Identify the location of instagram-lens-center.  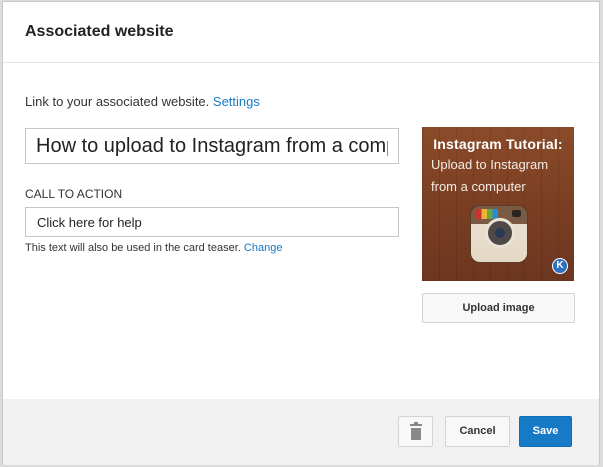
(500, 233).